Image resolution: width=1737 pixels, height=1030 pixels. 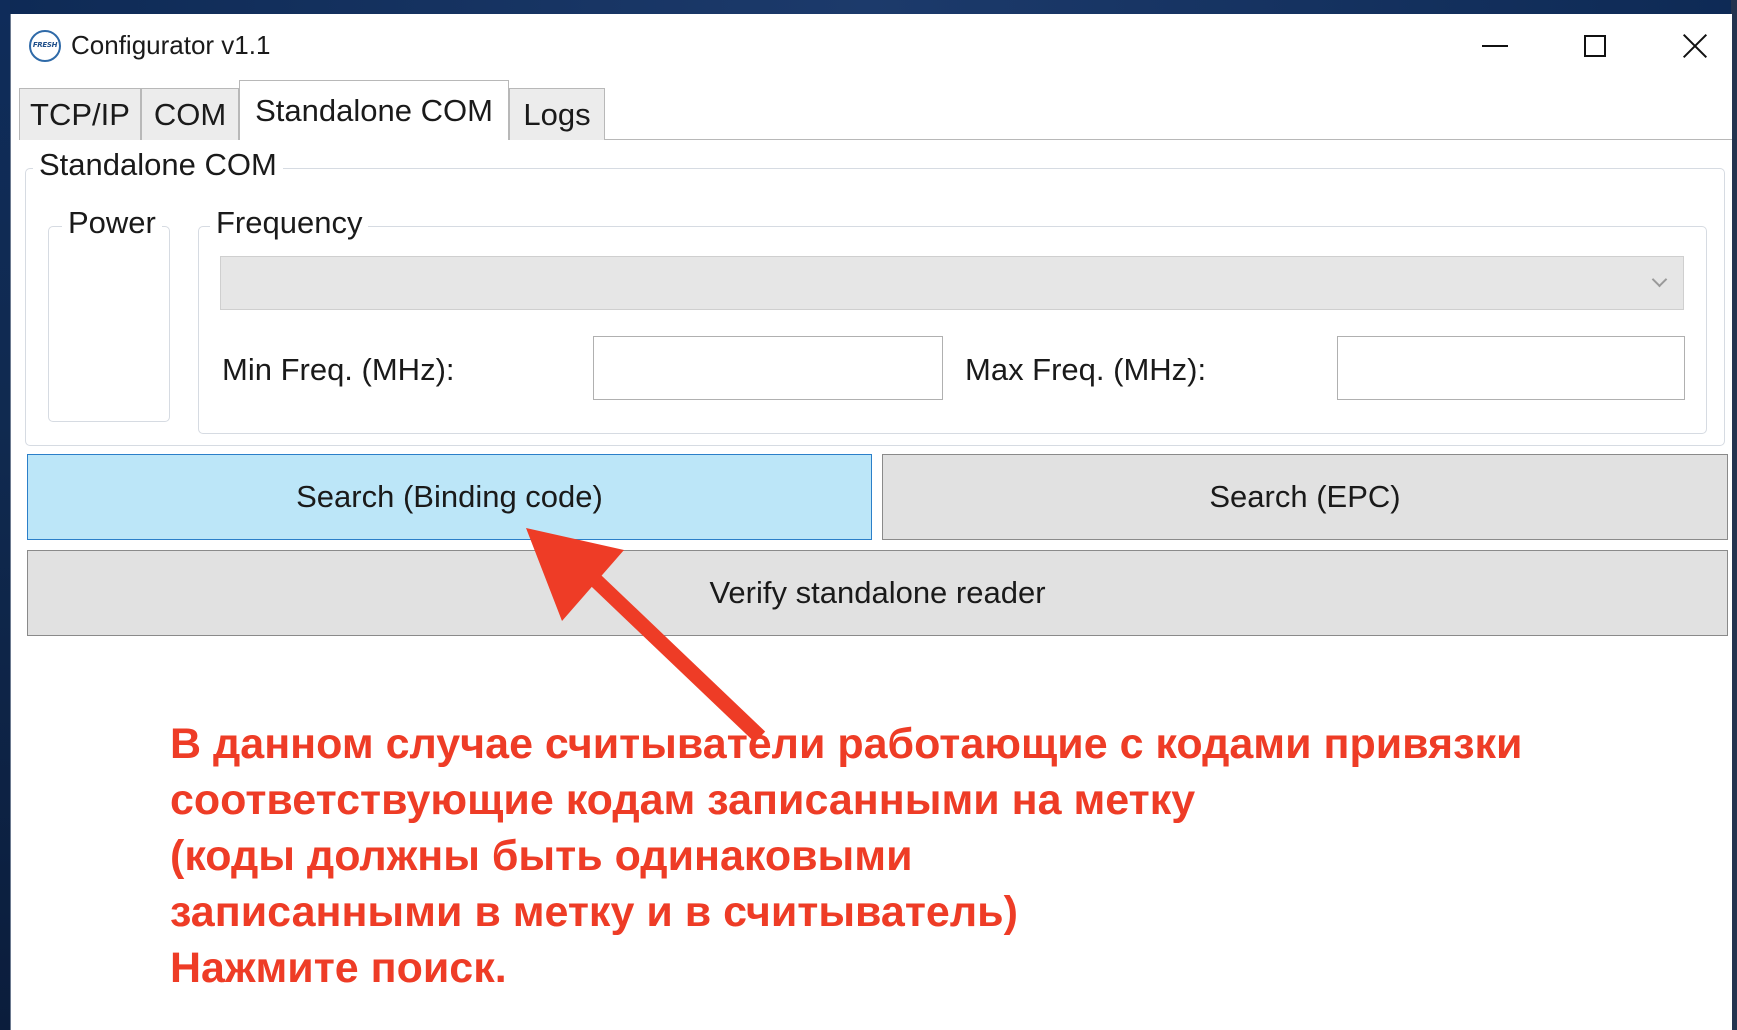 What do you see at coordinates (338, 968) in the screenshot?
I see `annotation-line: Нажмите поиск.` at bounding box center [338, 968].